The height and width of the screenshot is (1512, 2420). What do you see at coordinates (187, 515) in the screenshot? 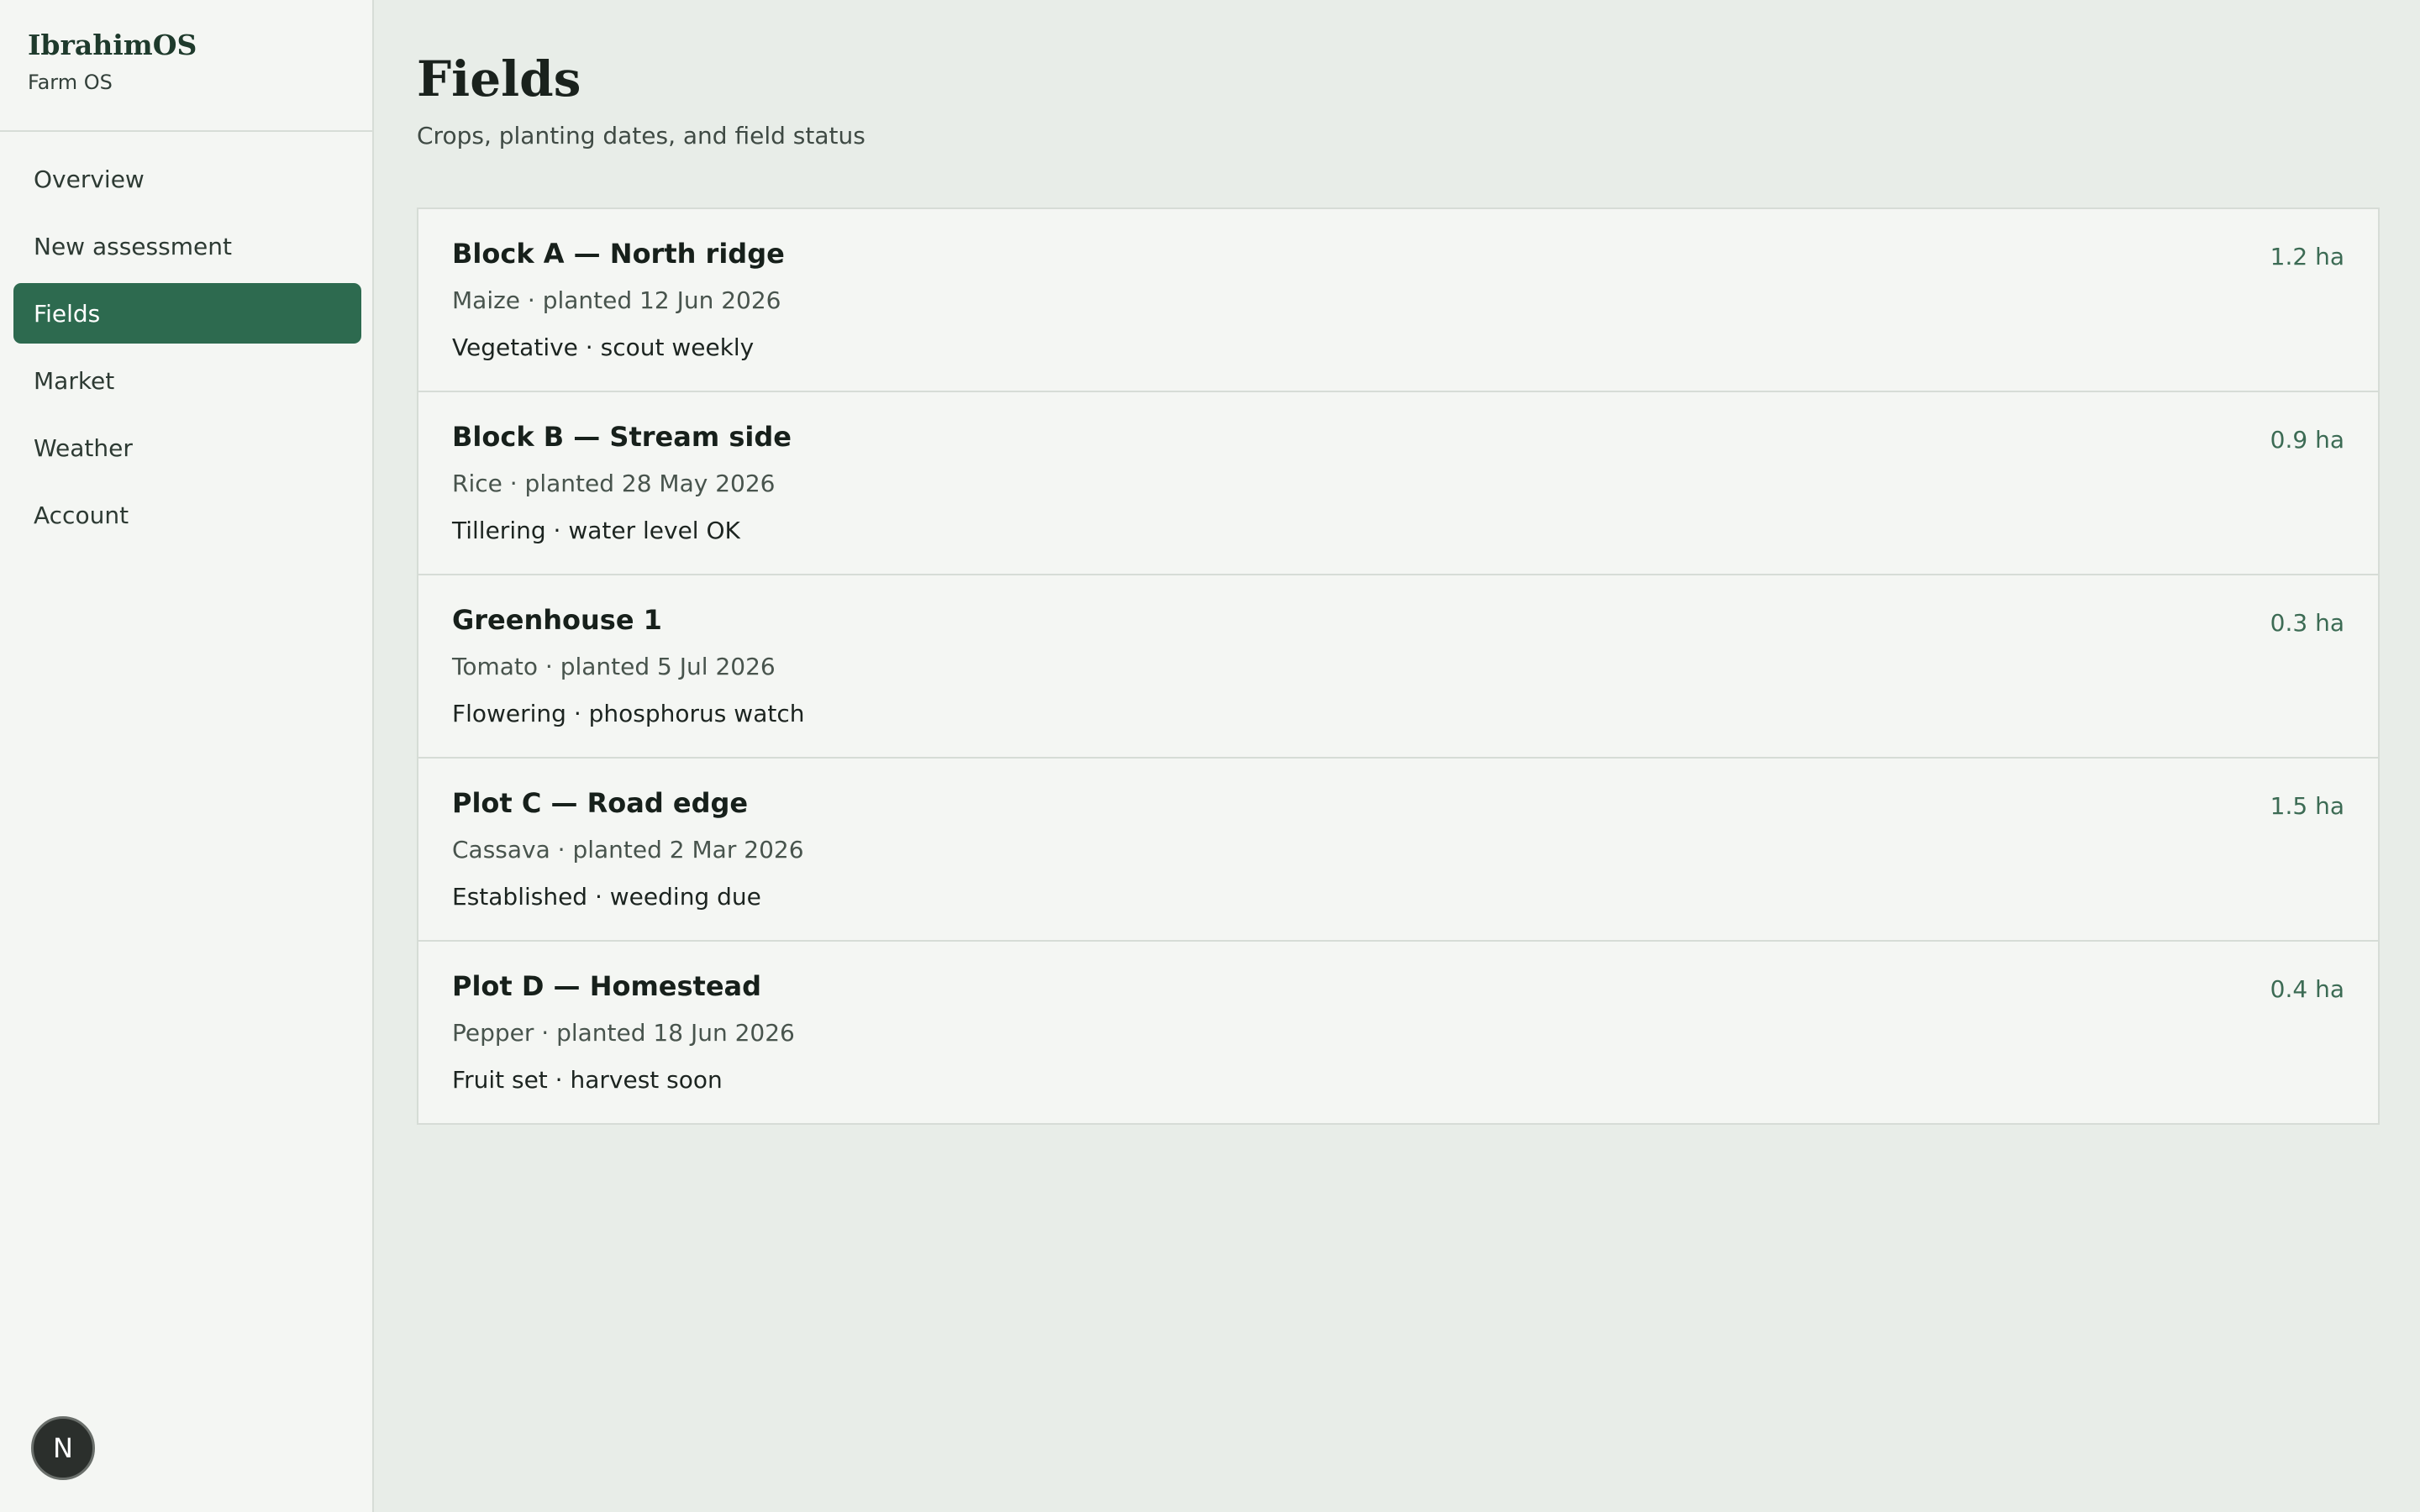
I see `sidebar-item-account: Account` at bounding box center [187, 515].